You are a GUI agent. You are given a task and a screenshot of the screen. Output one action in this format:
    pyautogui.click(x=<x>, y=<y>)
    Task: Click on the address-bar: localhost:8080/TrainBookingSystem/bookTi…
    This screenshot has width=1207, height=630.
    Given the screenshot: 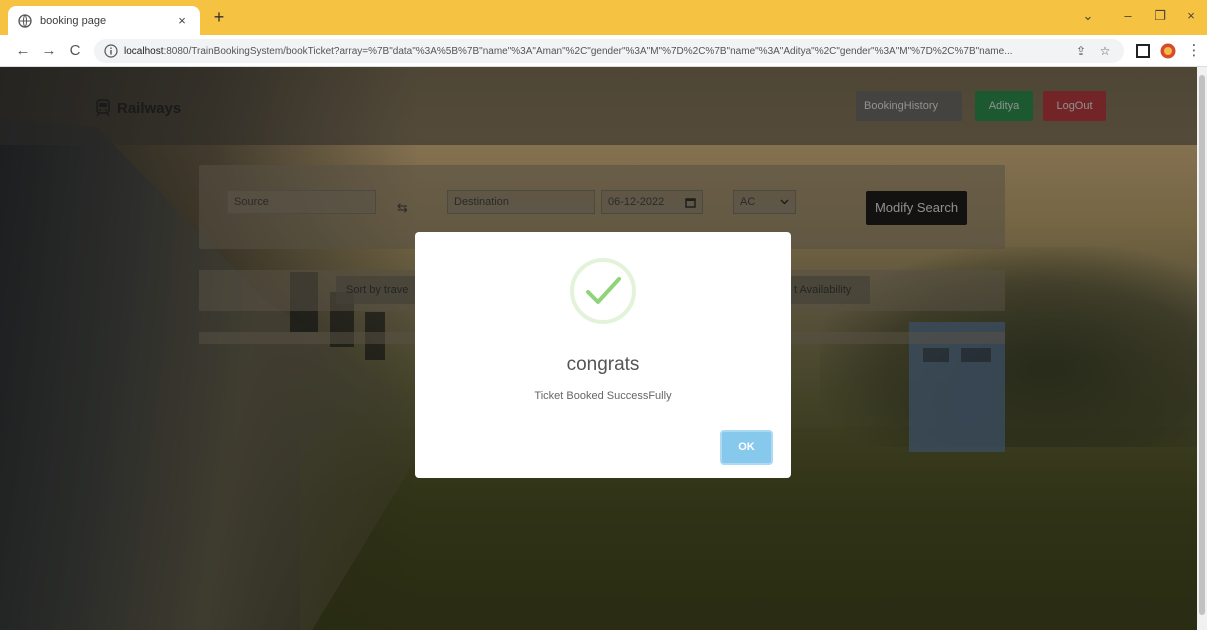 What is the action you would take?
    pyautogui.click(x=609, y=51)
    